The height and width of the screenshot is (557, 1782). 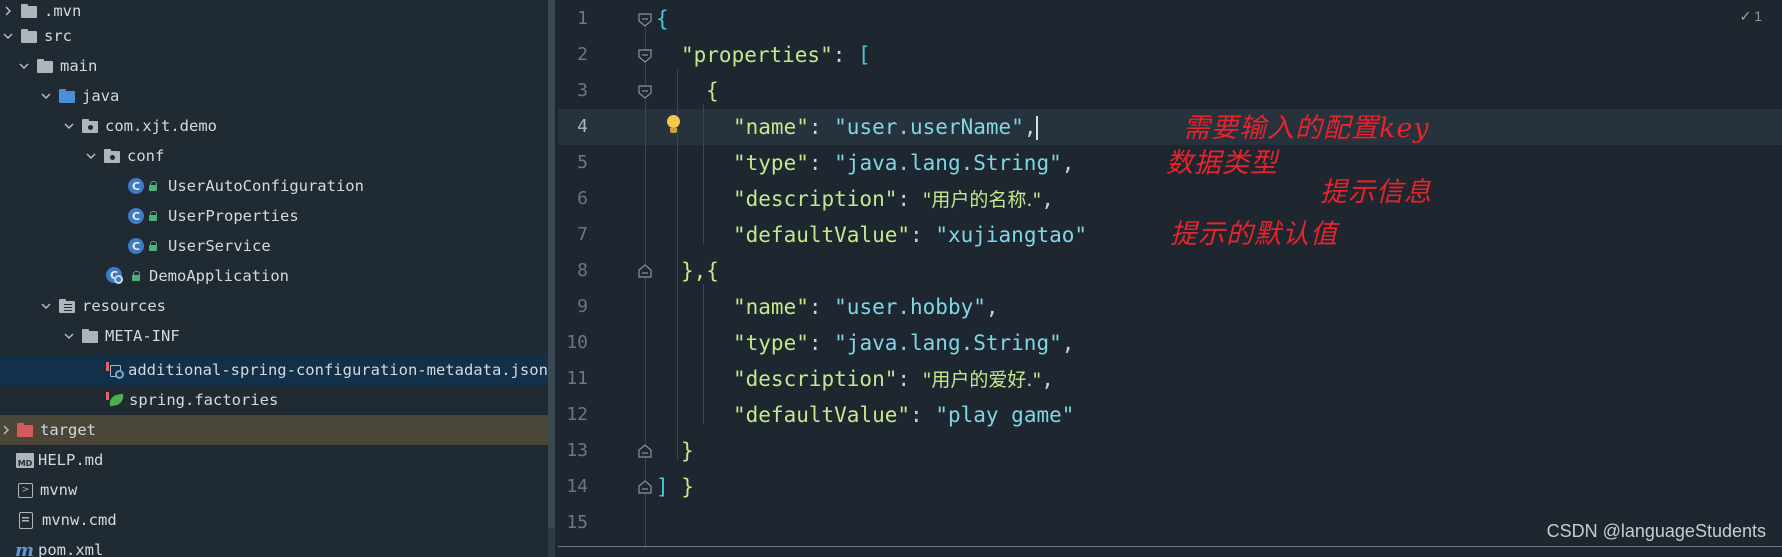 What do you see at coordinates (1745, 16) in the screenshot?
I see `check-icon: ✓` at bounding box center [1745, 16].